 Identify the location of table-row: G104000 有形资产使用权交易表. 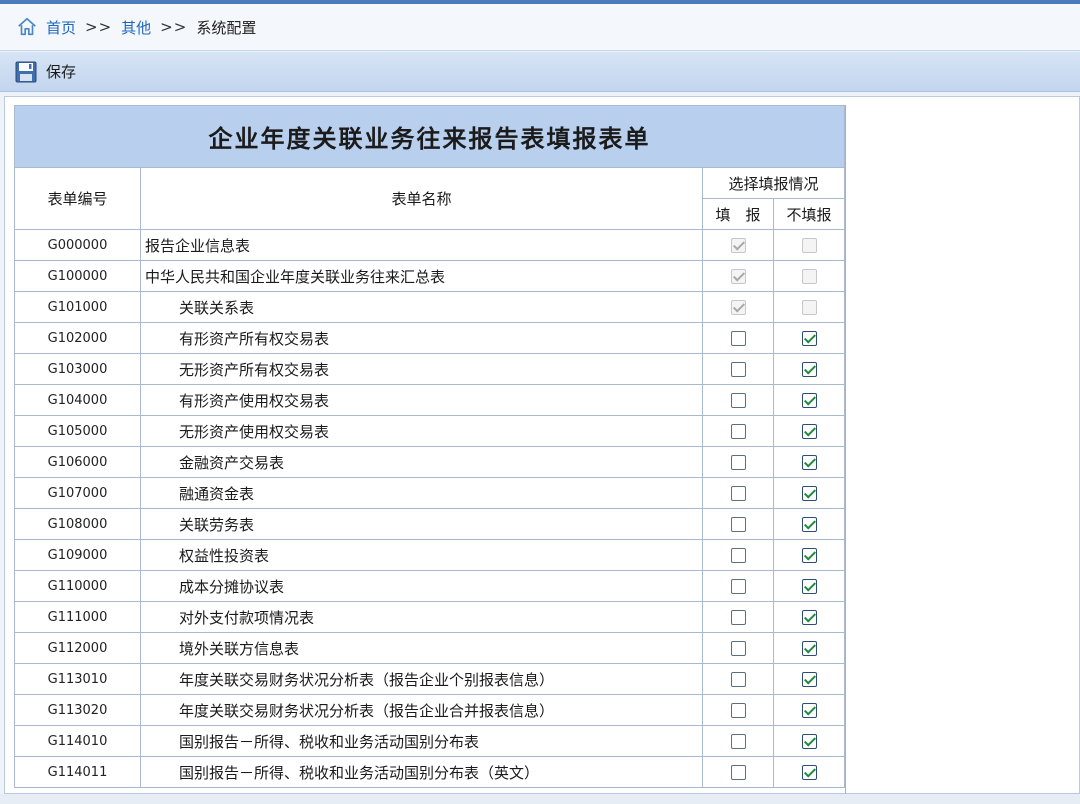
(429, 400).